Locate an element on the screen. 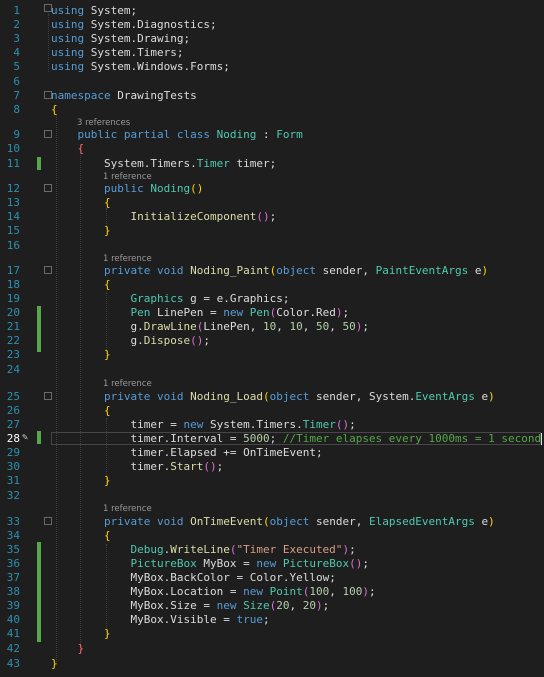  code-line-10: { is located at coordinates (68, 148).